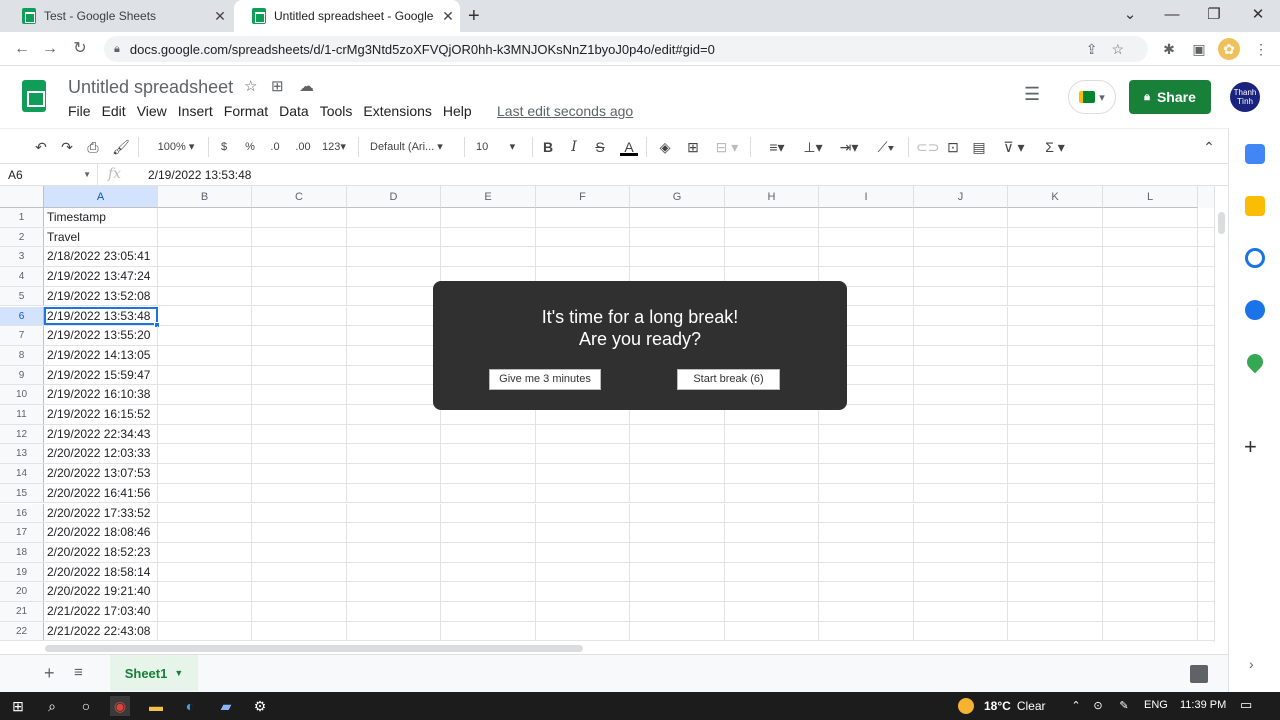 This screenshot has height=720, width=1280. Describe the element at coordinates (1245, 97) in the screenshot. I see `avatar: Thanh Tình` at that location.